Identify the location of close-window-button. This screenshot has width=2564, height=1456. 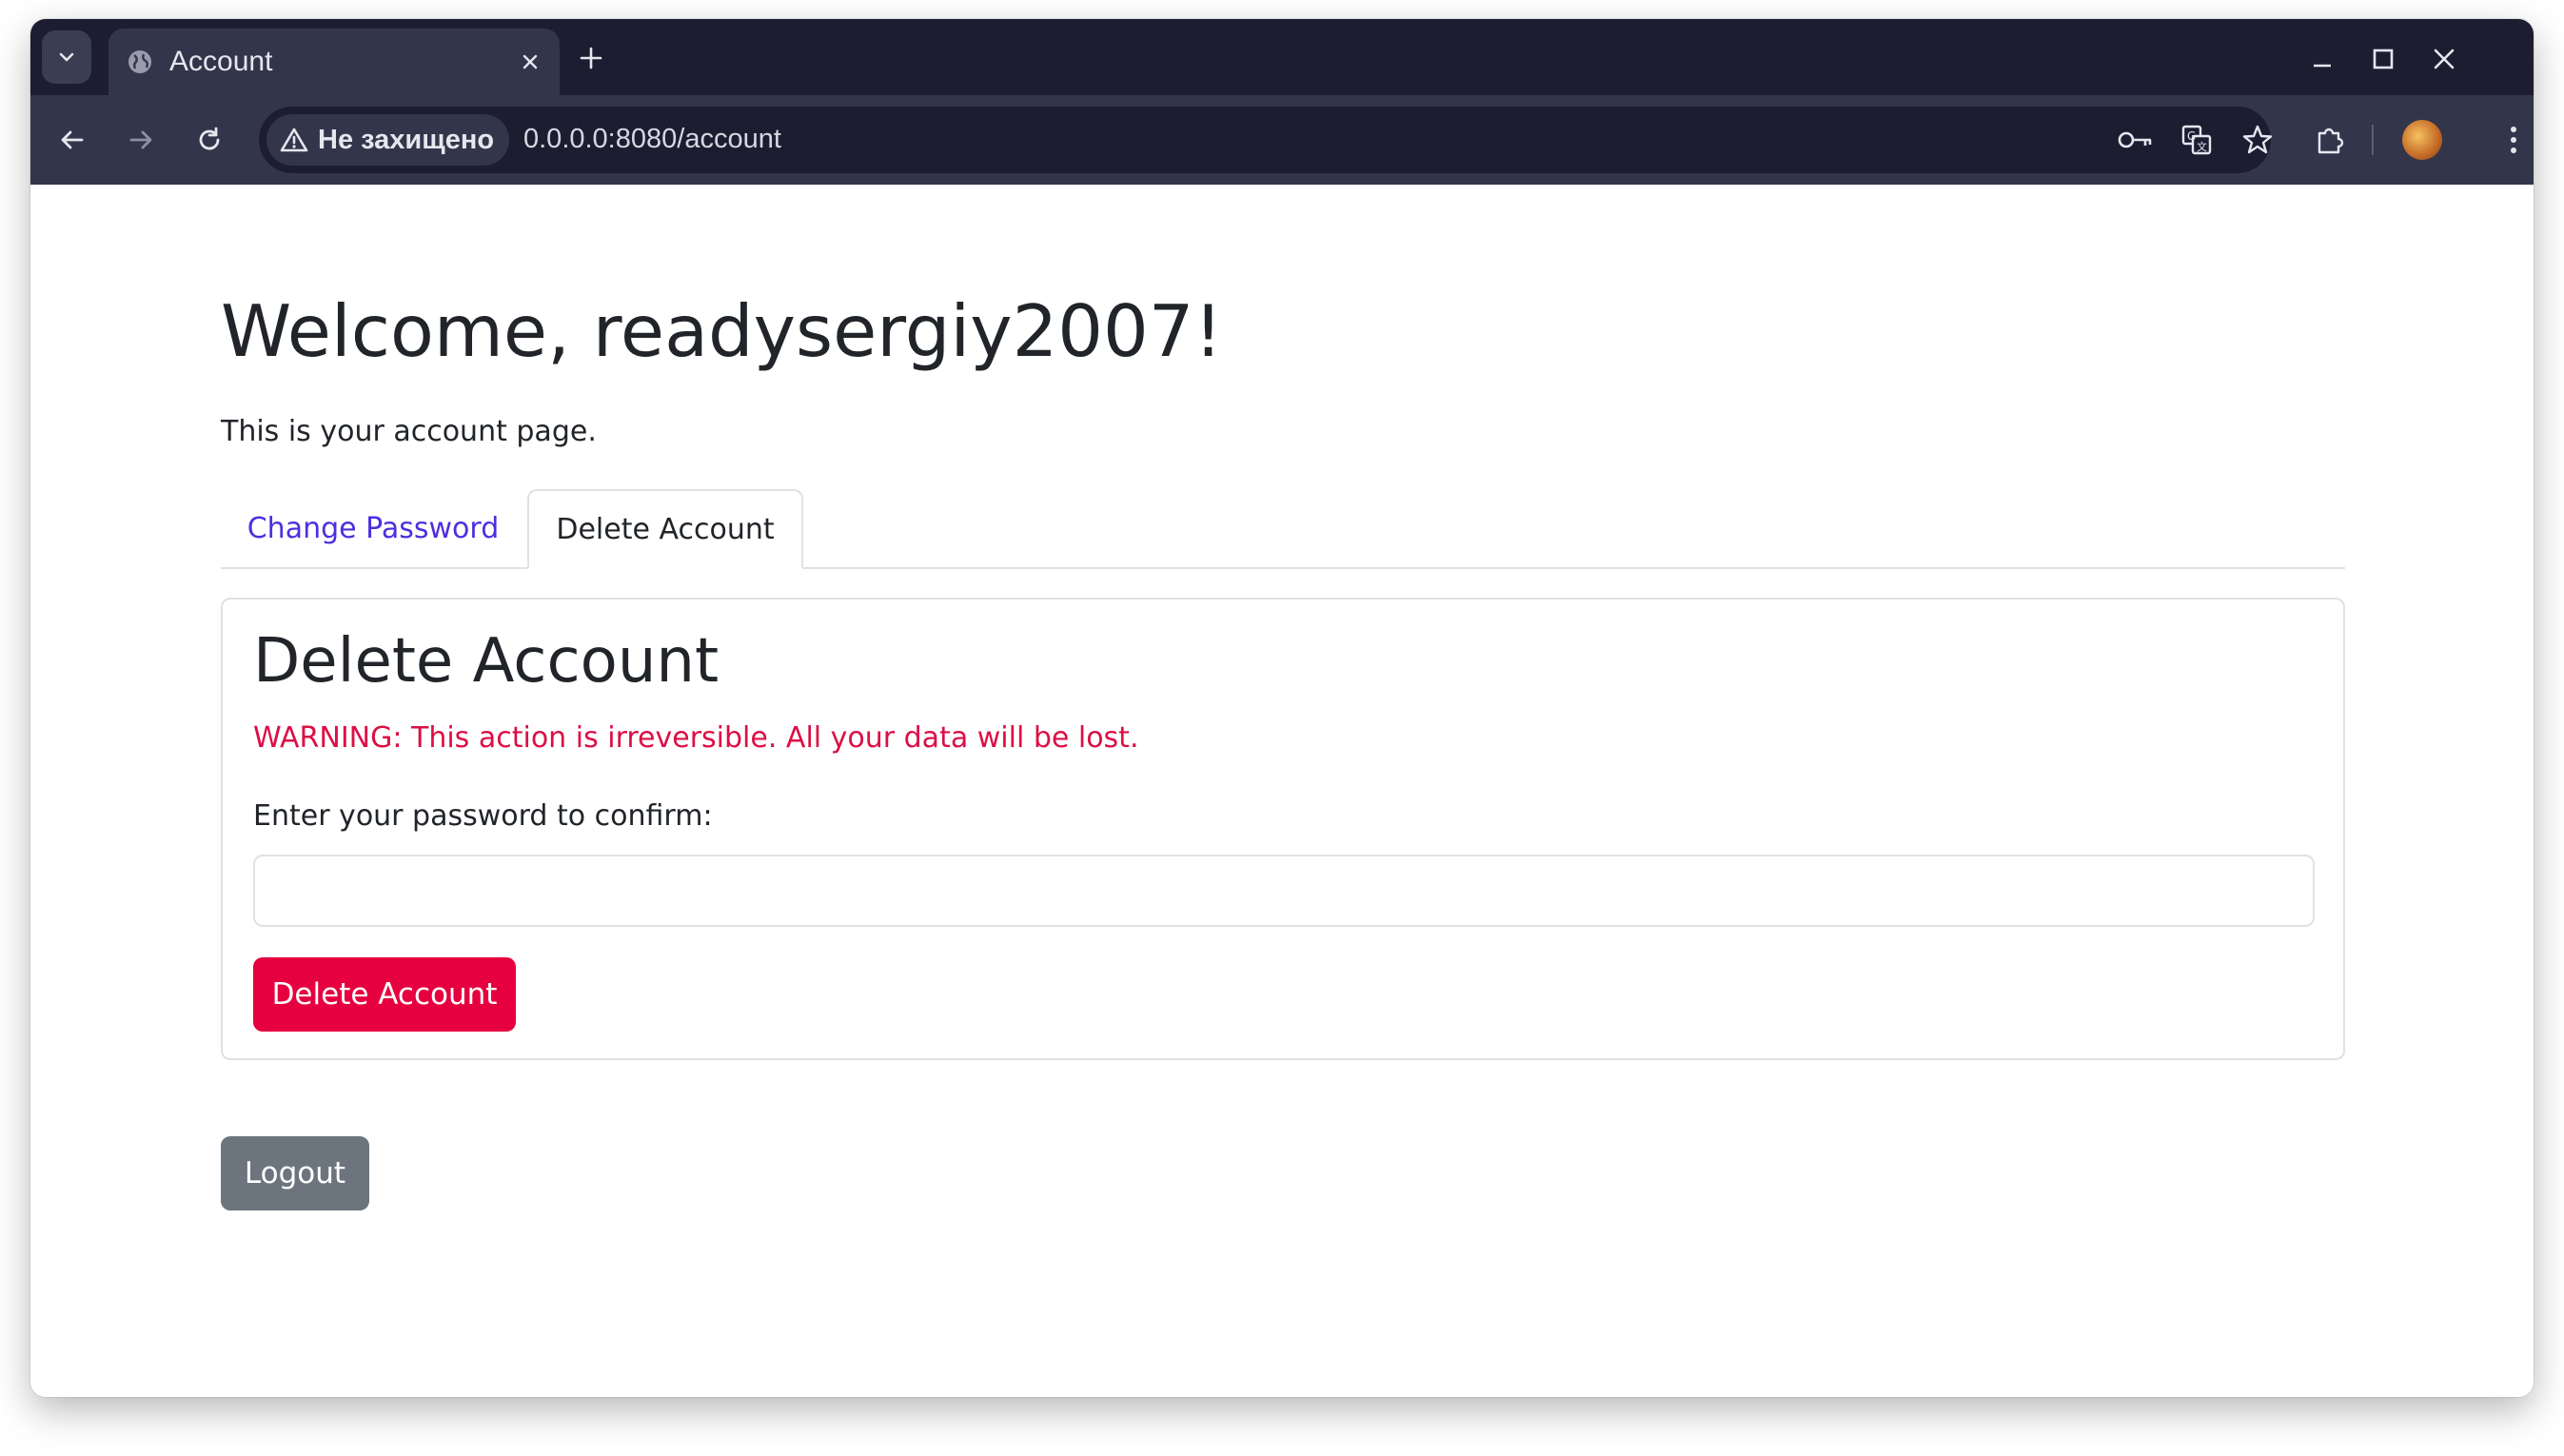
(2444, 59).